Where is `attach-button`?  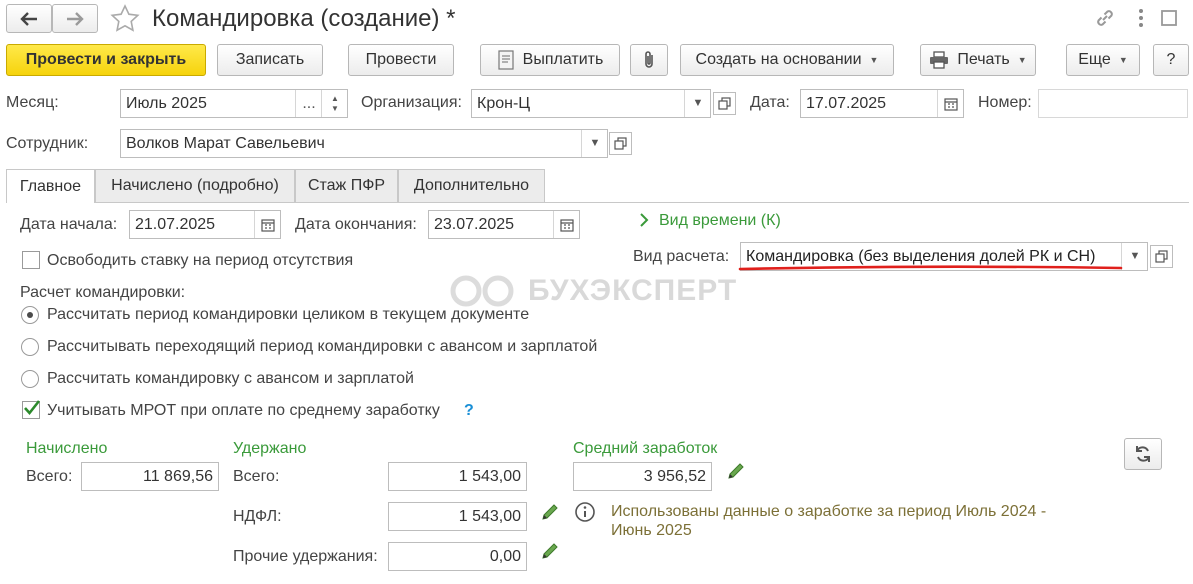 attach-button is located at coordinates (649, 60).